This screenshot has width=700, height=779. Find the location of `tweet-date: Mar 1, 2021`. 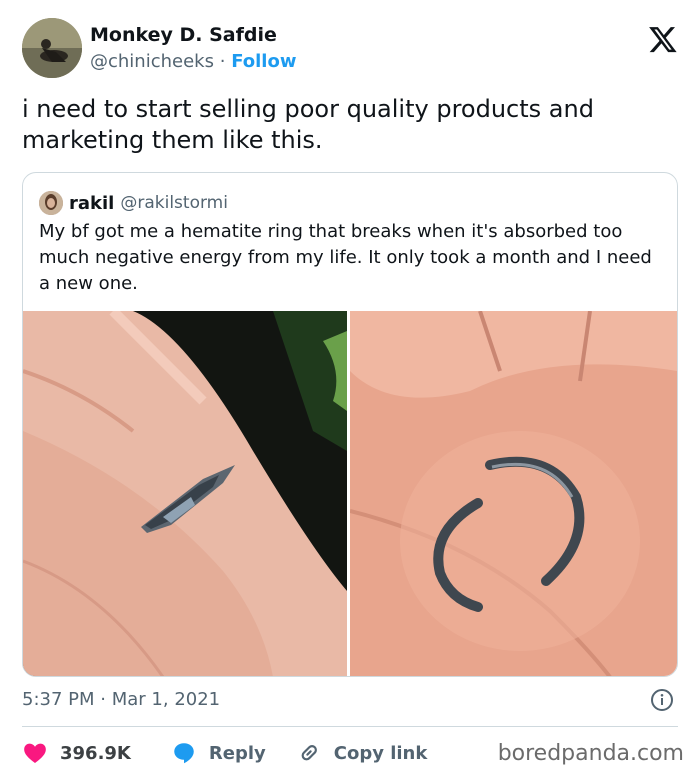

tweet-date: Mar 1, 2021 is located at coordinates (166, 699).